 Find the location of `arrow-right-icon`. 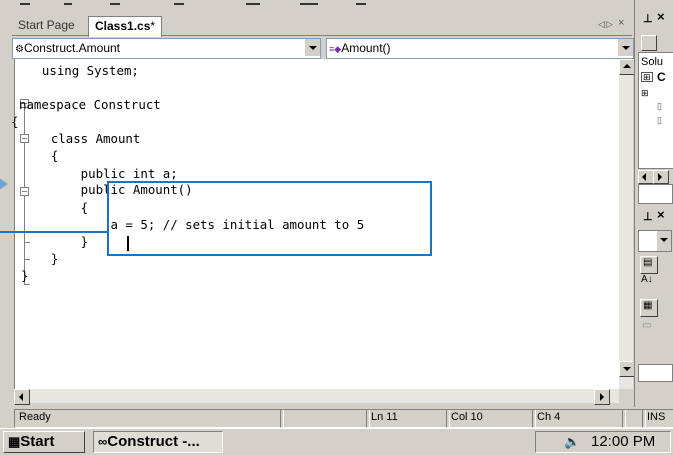

arrow-right-icon is located at coordinates (602, 397).